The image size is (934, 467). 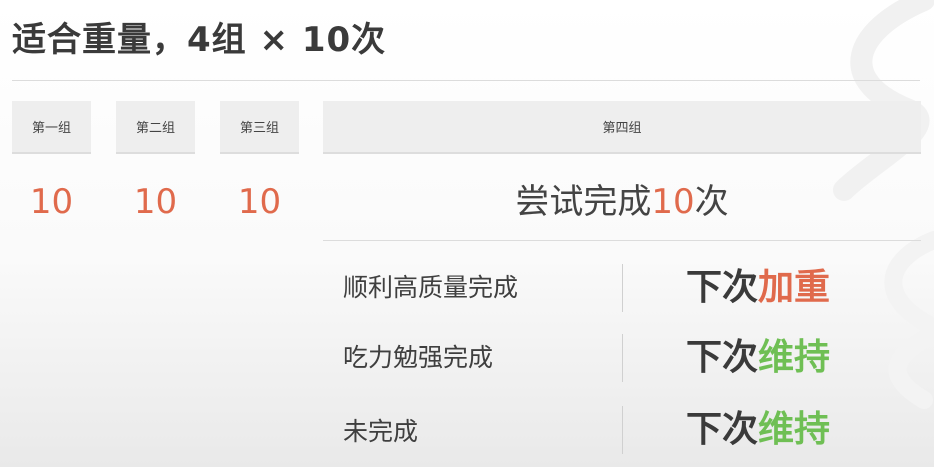 I want to click on set-2-reps: 10, so click(x=155, y=202).